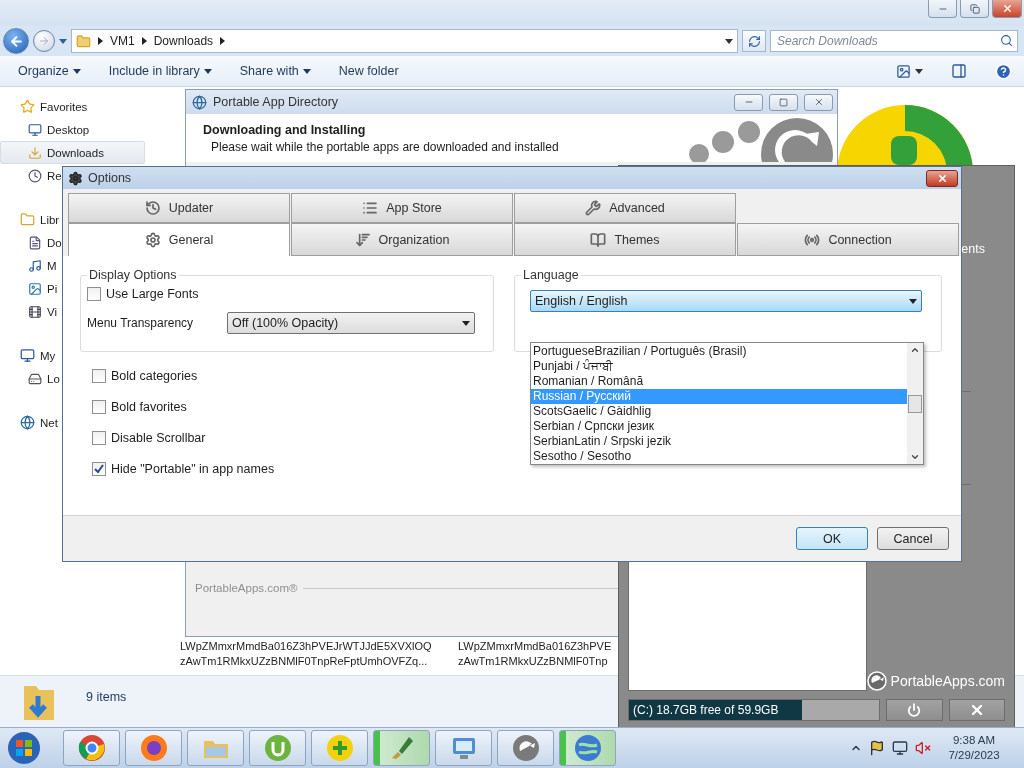  Describe the element at coordinates (276, 102) in the screenshot. I see `window-title: Portable App Directory` at that location.